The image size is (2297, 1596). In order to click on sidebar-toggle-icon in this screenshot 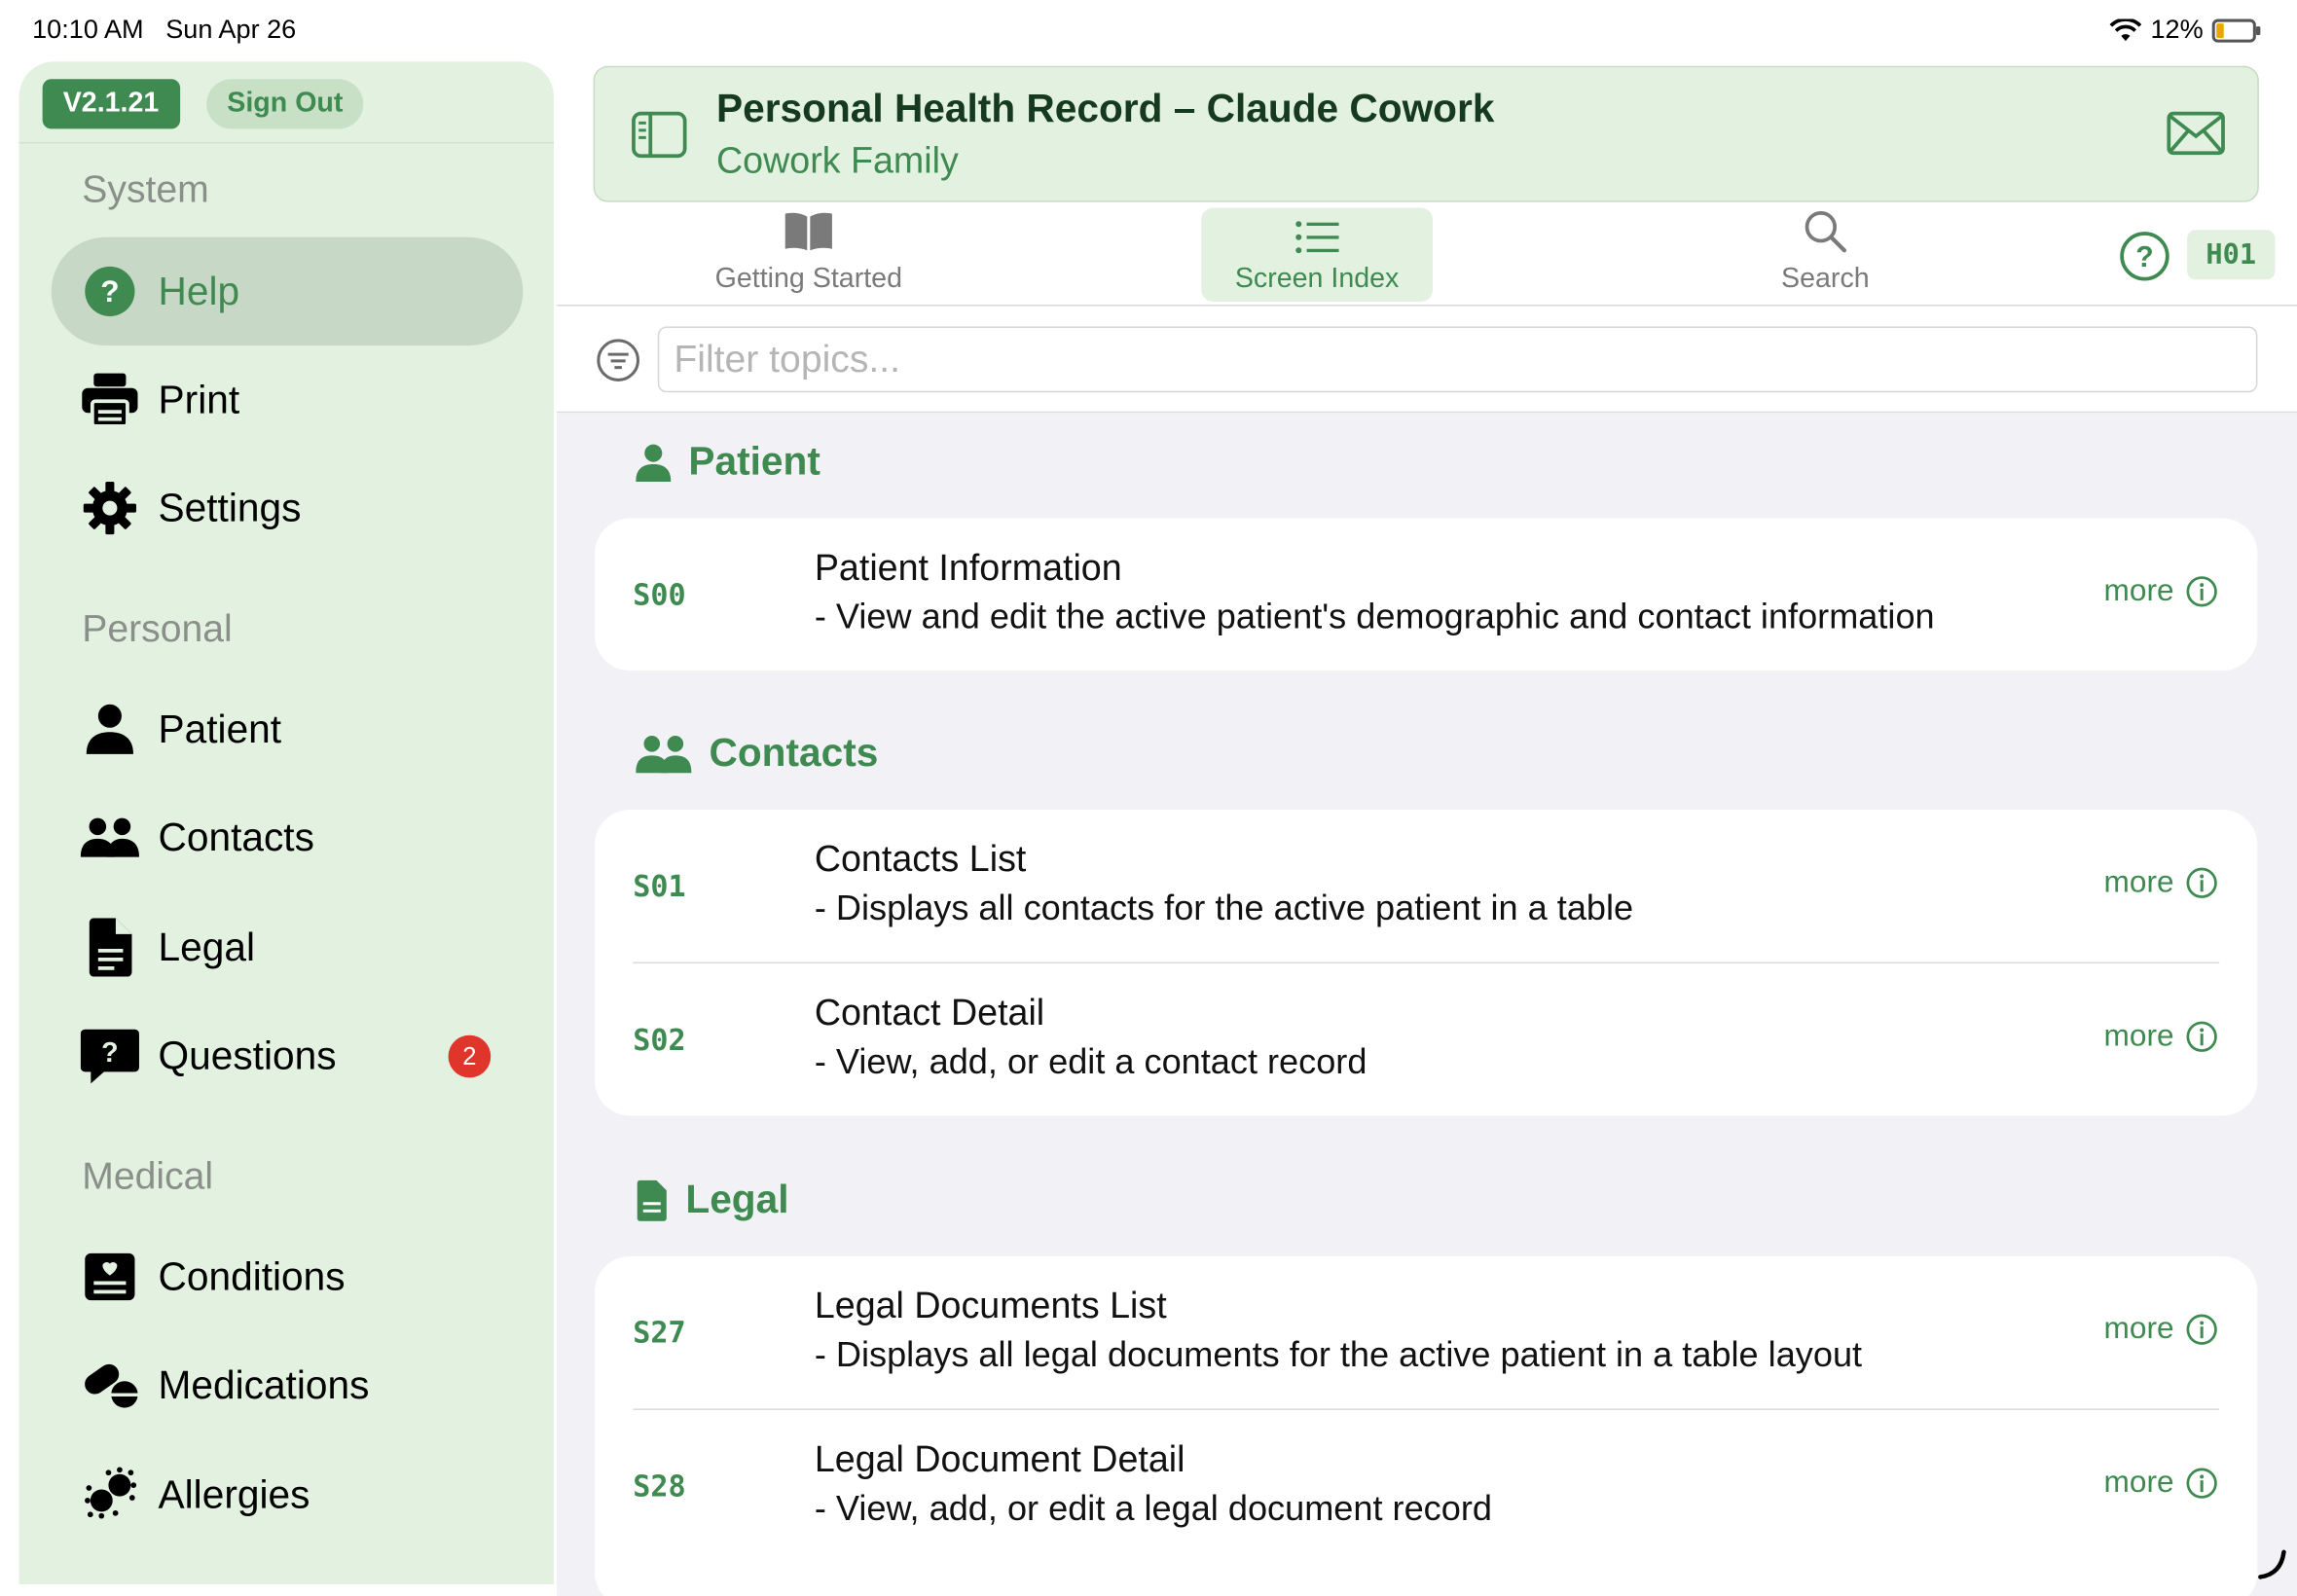, I will do `click(659, 138)`.